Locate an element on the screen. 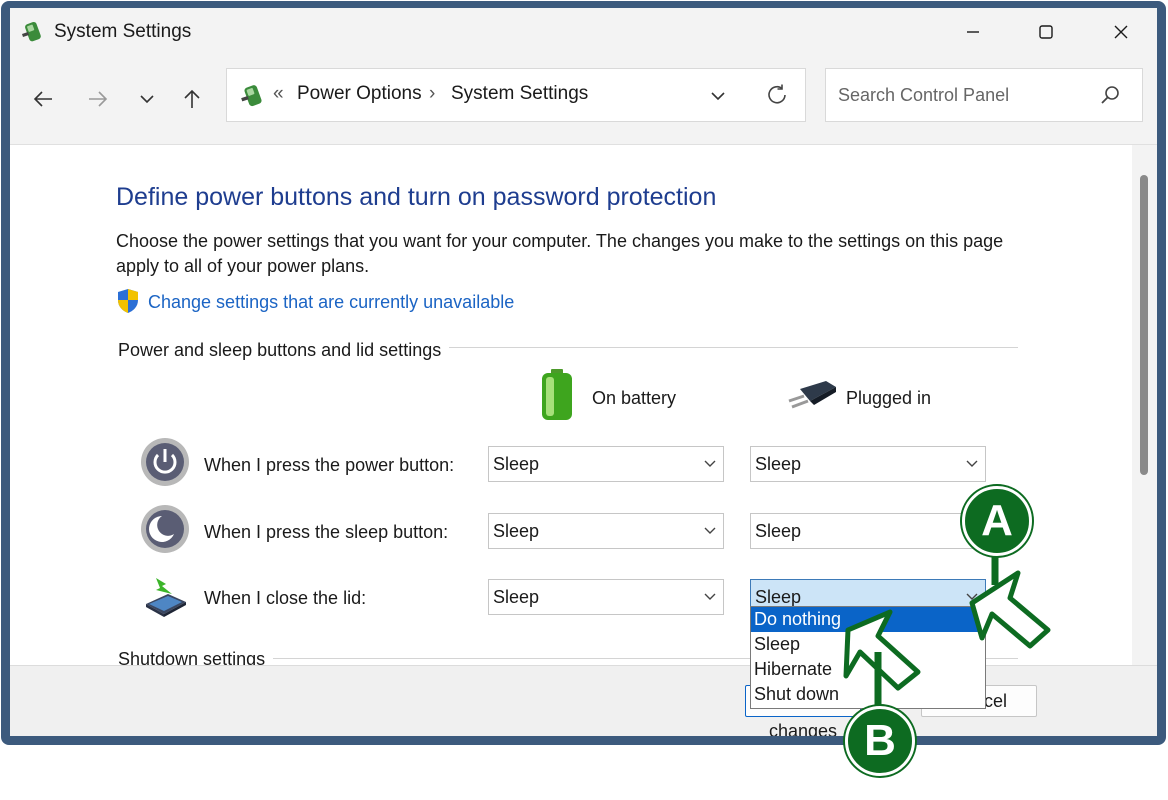 The height and width of the screenshot is (800, 1168). callout-arrow-b is located at coordinates (882, 650).